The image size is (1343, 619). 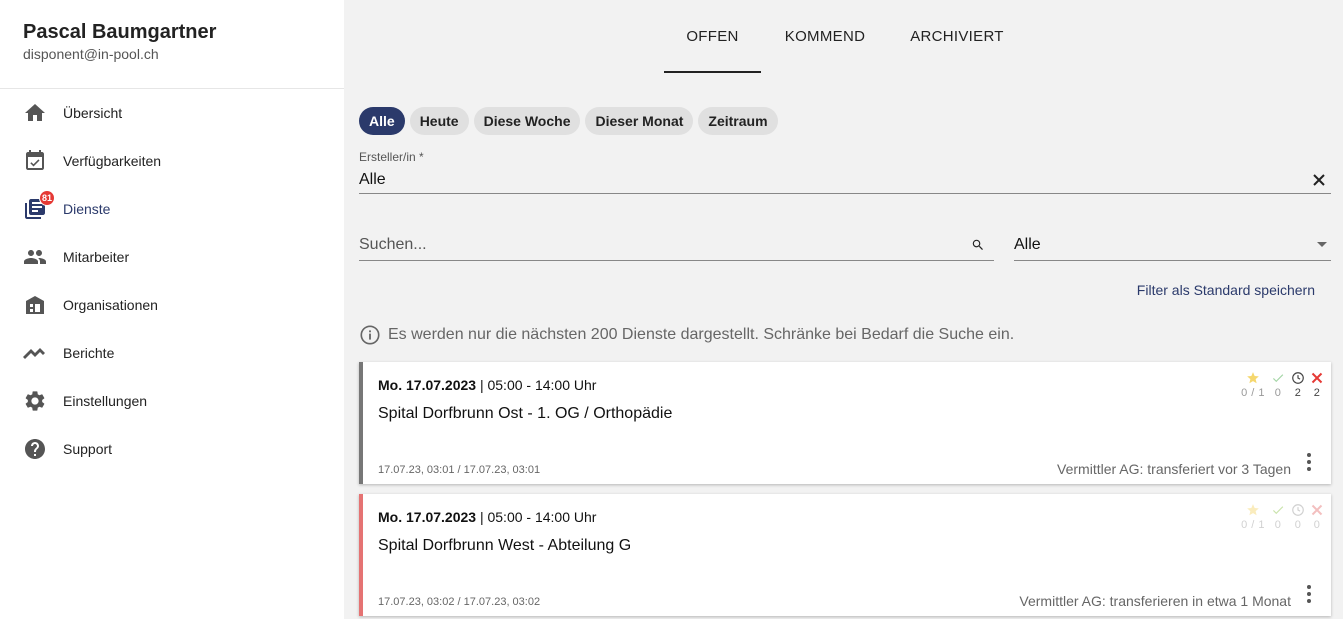 I want to click on sidebar-item-verfuegbarkeiten: Verfügbarkeiten, so click(x=172, y=161).